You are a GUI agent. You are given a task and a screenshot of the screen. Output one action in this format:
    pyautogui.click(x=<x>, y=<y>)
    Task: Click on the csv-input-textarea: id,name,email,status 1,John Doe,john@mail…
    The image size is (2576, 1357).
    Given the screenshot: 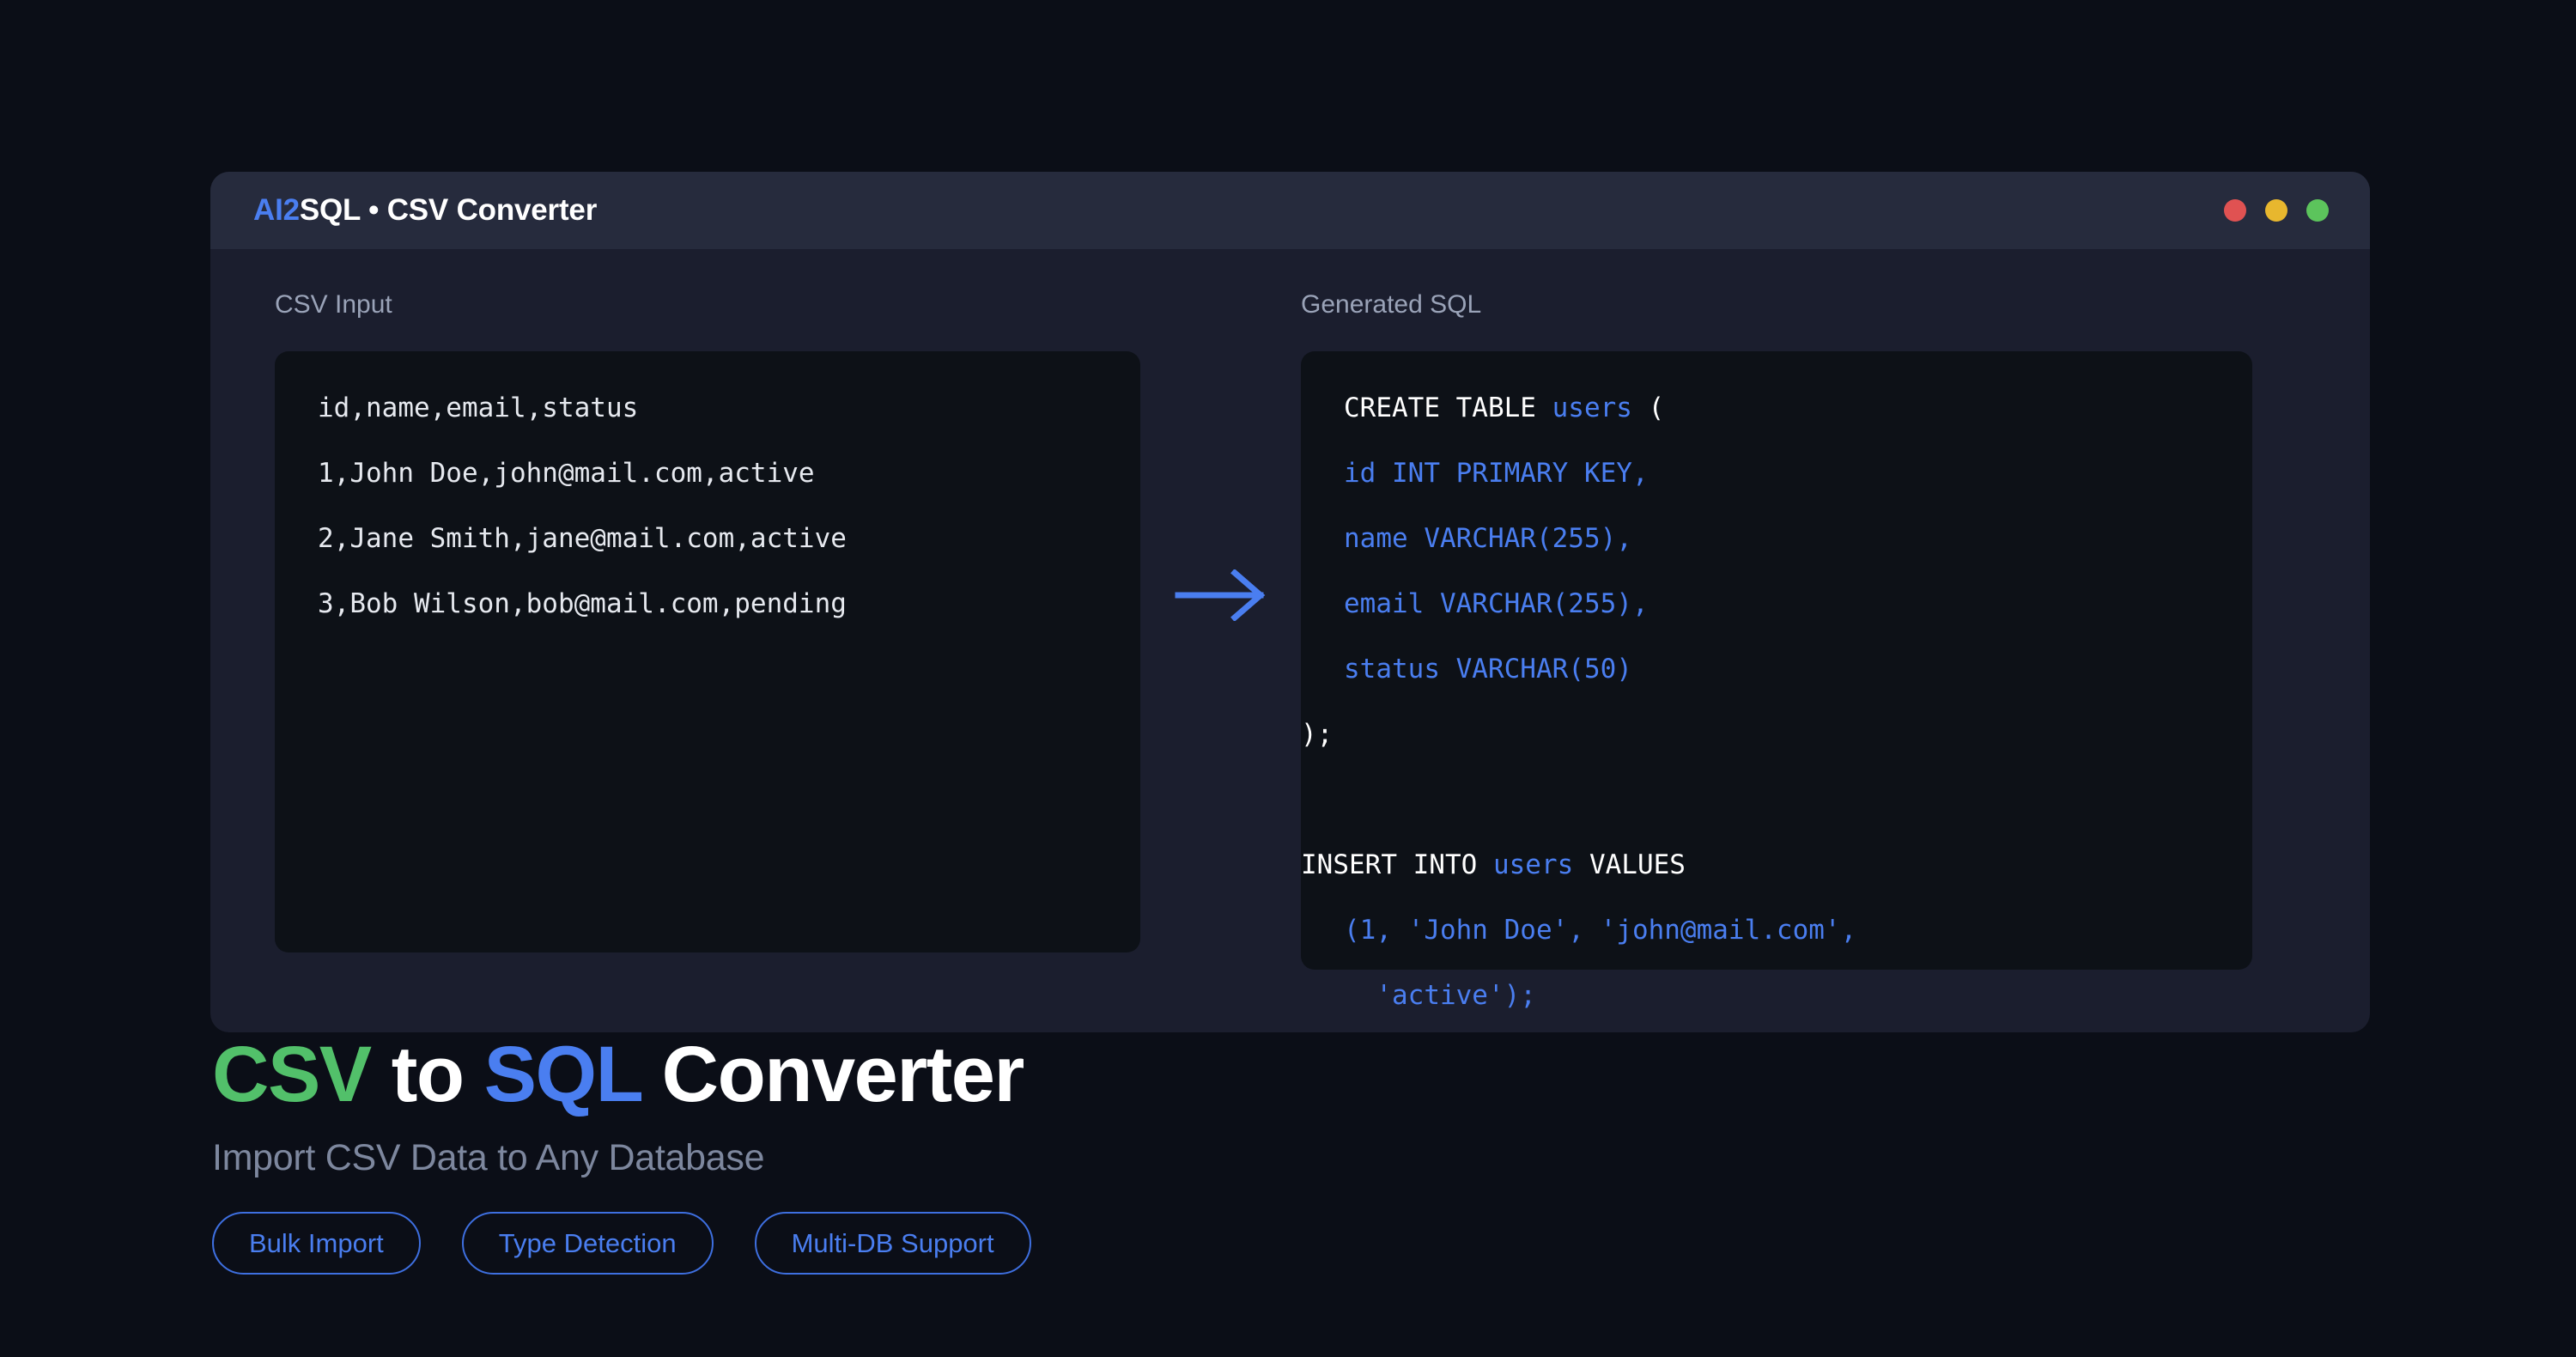 What is the action you would take?
    pyautogui.click(x=707, y=652)
    